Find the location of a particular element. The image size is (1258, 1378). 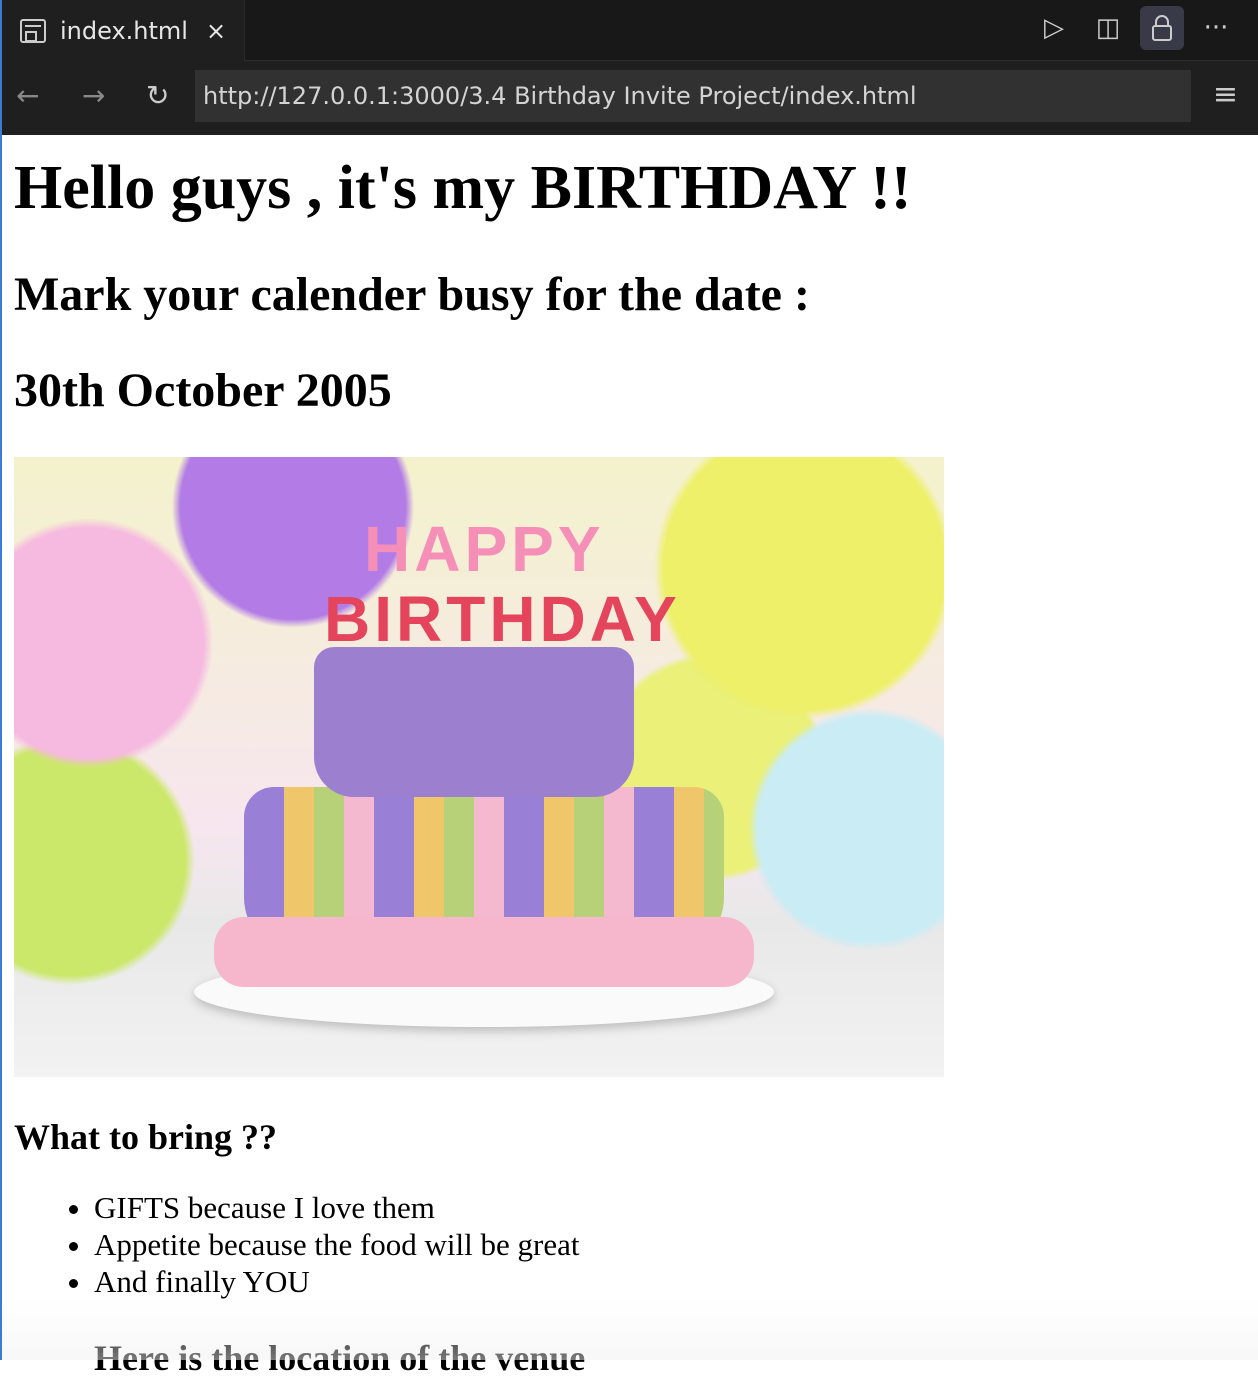

image-text-birthday: BIRTHDAY is located at coordinates (502, 619).